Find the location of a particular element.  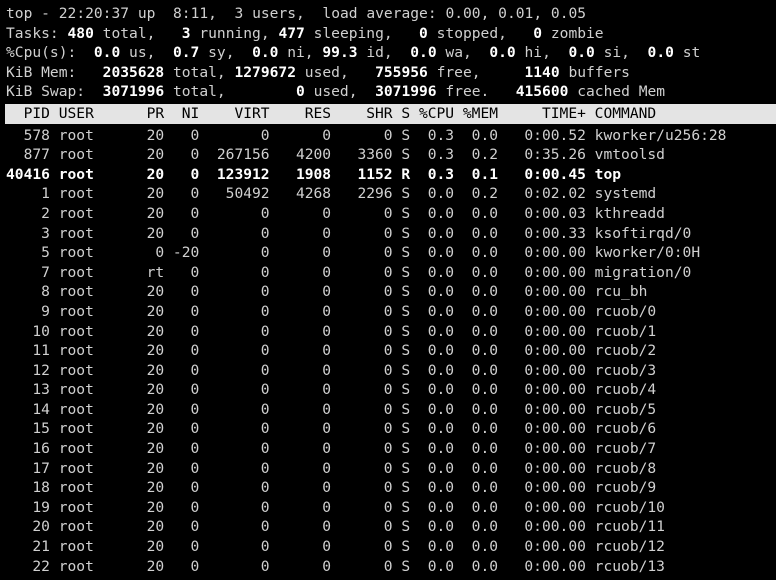

uptime-up-label: up is located at coordinates (146, 13).